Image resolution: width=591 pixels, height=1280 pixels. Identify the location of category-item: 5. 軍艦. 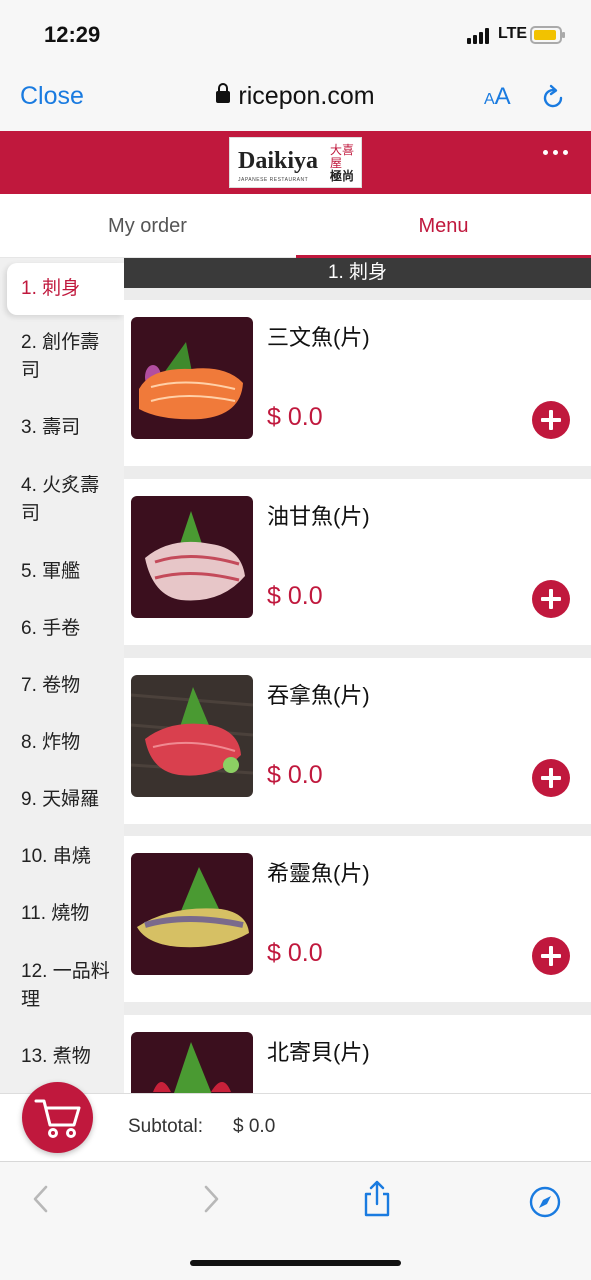
(62, 572).